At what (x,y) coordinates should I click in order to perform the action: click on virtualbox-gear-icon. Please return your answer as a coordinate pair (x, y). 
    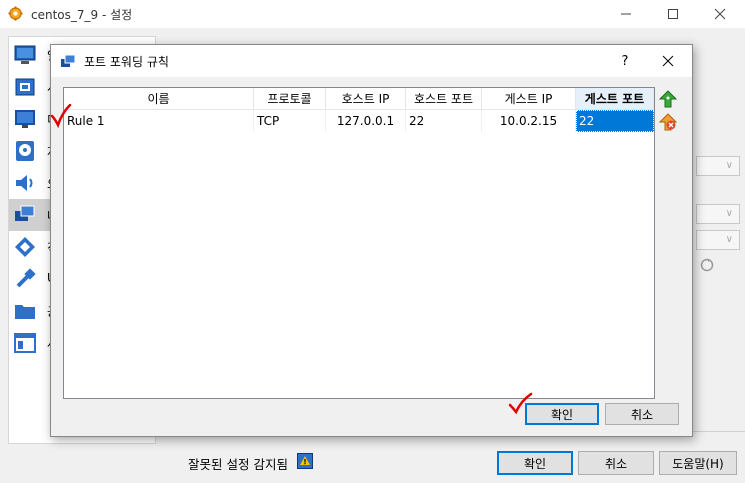
    Looking at the image, I should click on (15, 13).